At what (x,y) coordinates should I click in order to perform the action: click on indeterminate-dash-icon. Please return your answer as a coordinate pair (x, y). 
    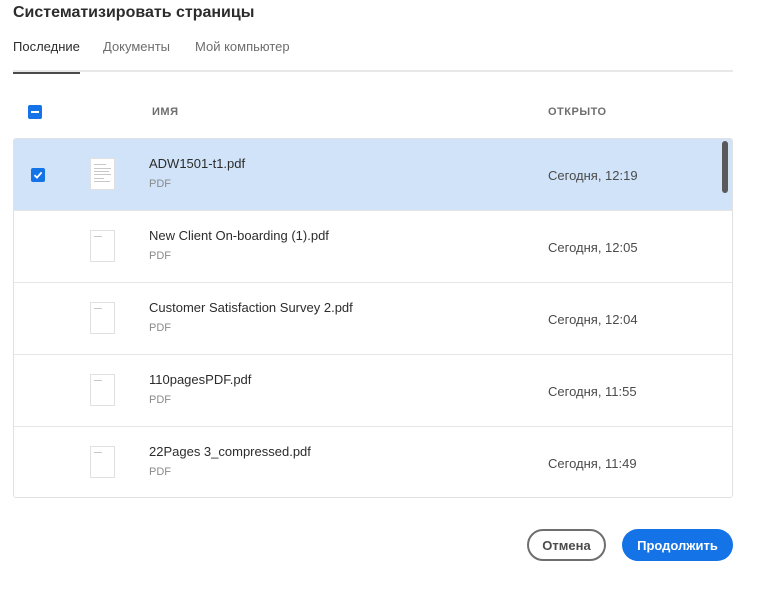
    Looking at the image, I should click on (35, 112).